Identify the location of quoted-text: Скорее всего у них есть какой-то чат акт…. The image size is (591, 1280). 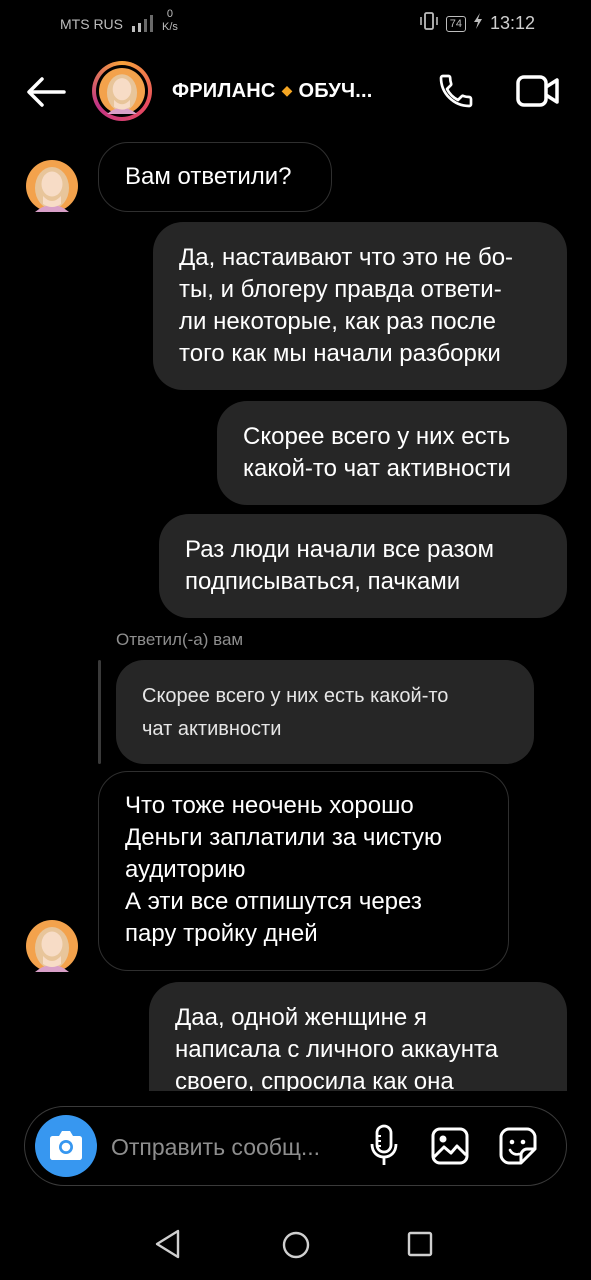
(295, 712).